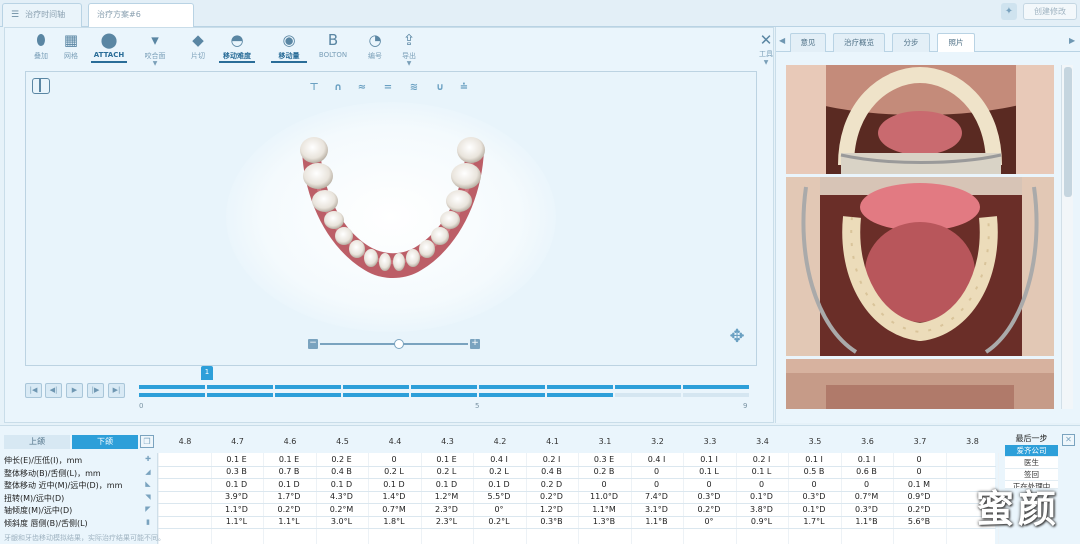  Describe the element at coordinates (289, 45) in the screenshot. I see `tool-movement-amount: ◉ 移动量` at that location.